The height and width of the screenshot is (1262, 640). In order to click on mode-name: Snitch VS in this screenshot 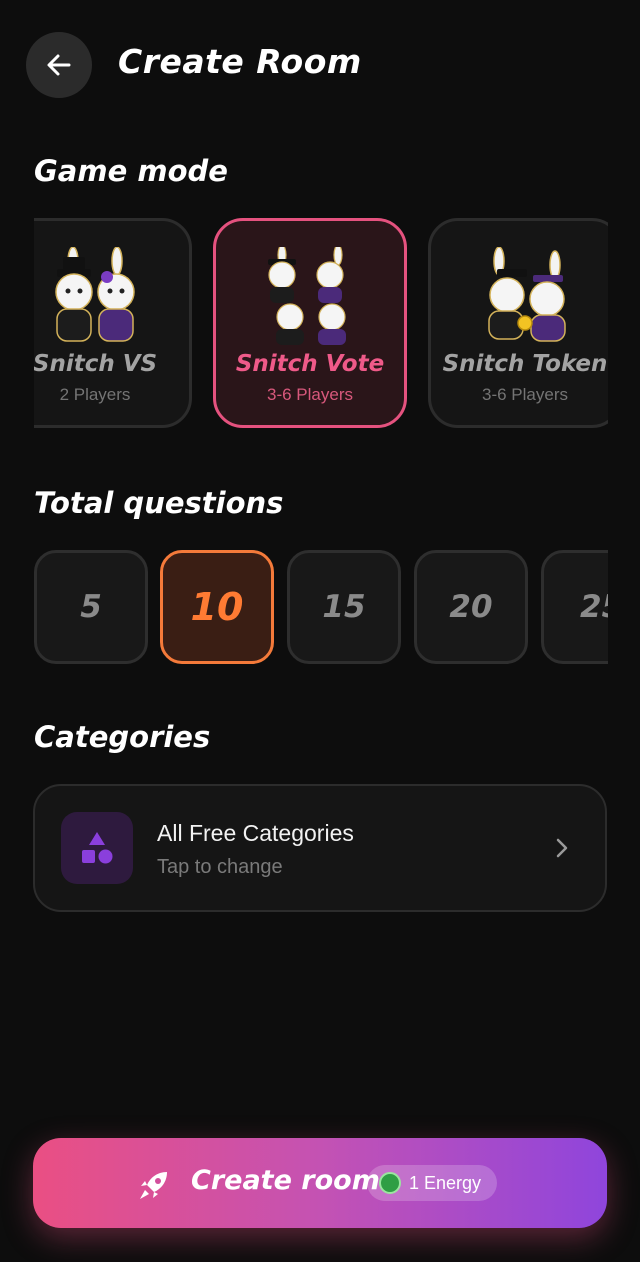, I will do `click(96, 364)`.